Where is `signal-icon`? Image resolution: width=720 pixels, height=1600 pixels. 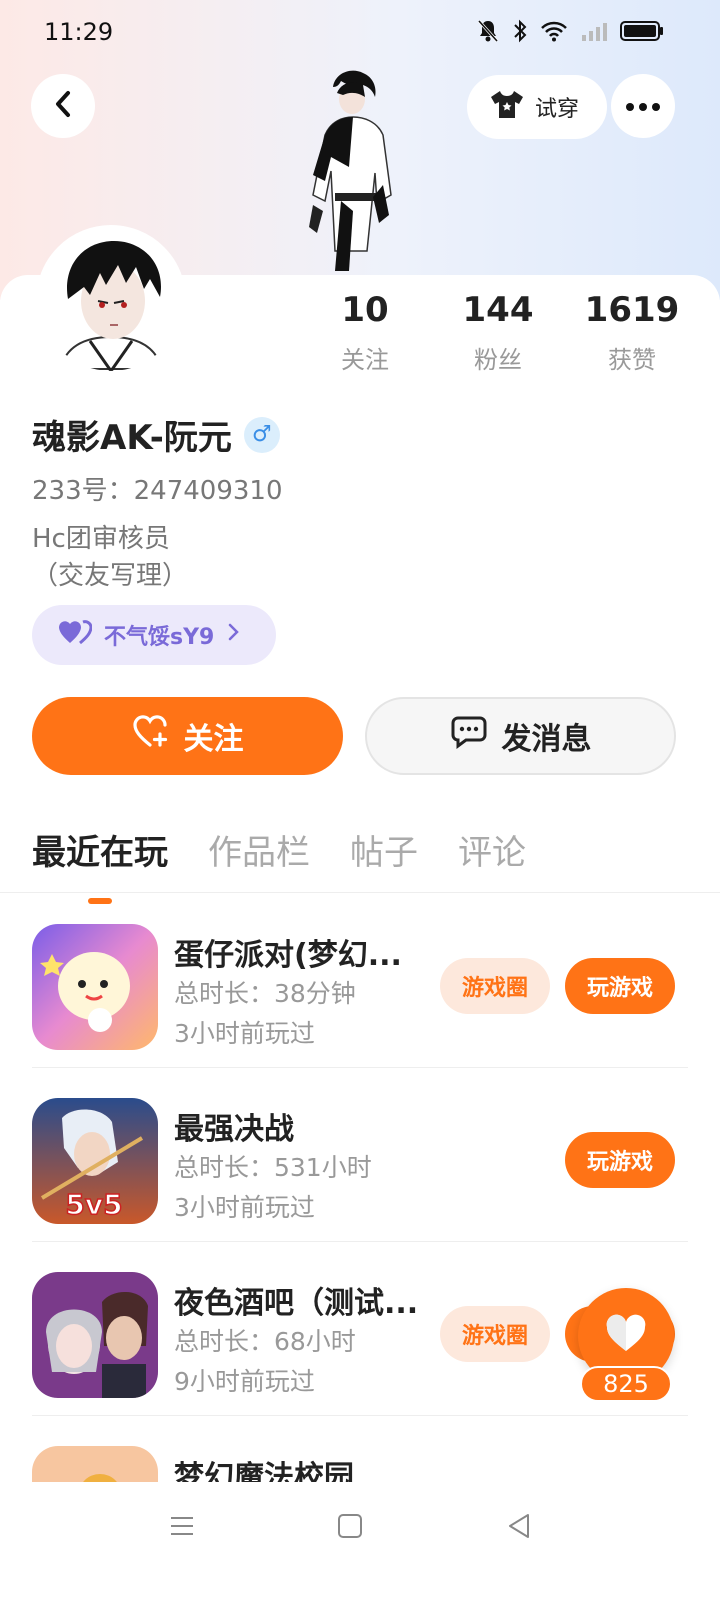
signal-icon is located at coordinates (594, 33).